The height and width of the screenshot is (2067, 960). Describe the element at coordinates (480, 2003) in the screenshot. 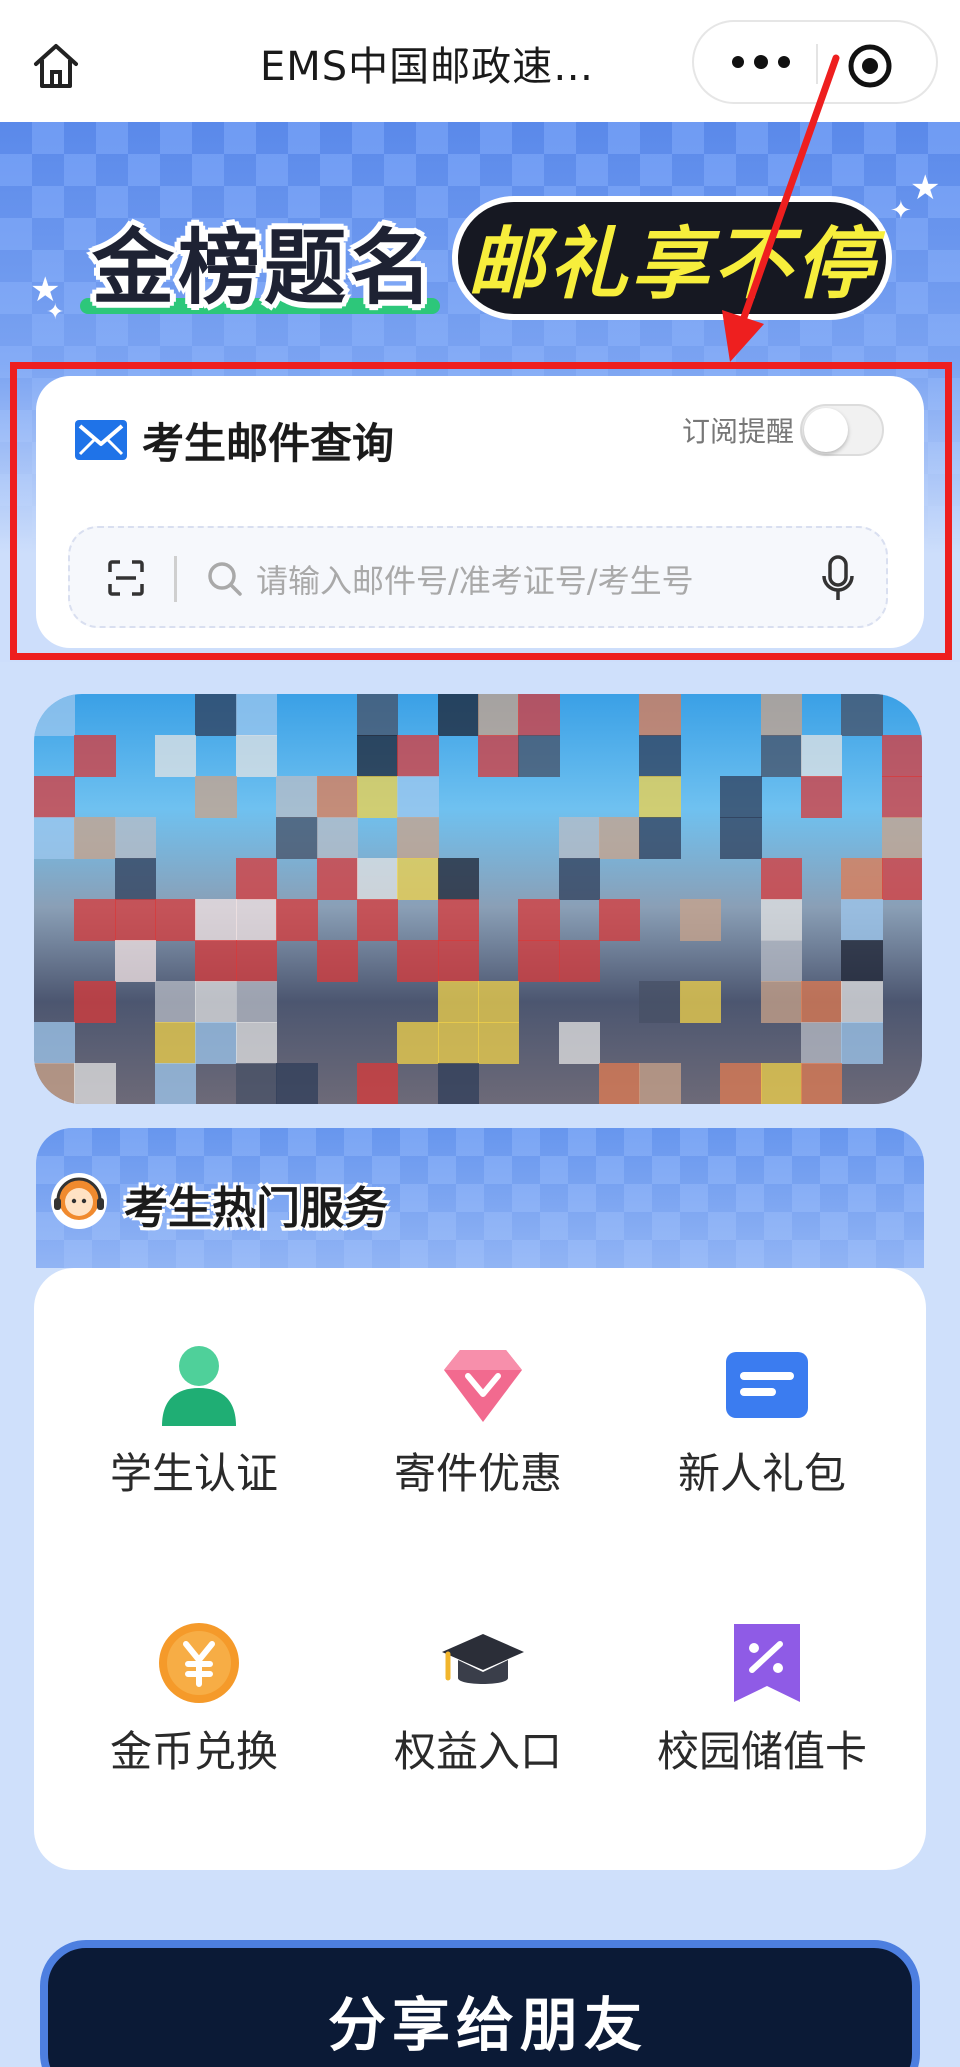

I see `share-to-friends-button: 分享给朋友` at that location.